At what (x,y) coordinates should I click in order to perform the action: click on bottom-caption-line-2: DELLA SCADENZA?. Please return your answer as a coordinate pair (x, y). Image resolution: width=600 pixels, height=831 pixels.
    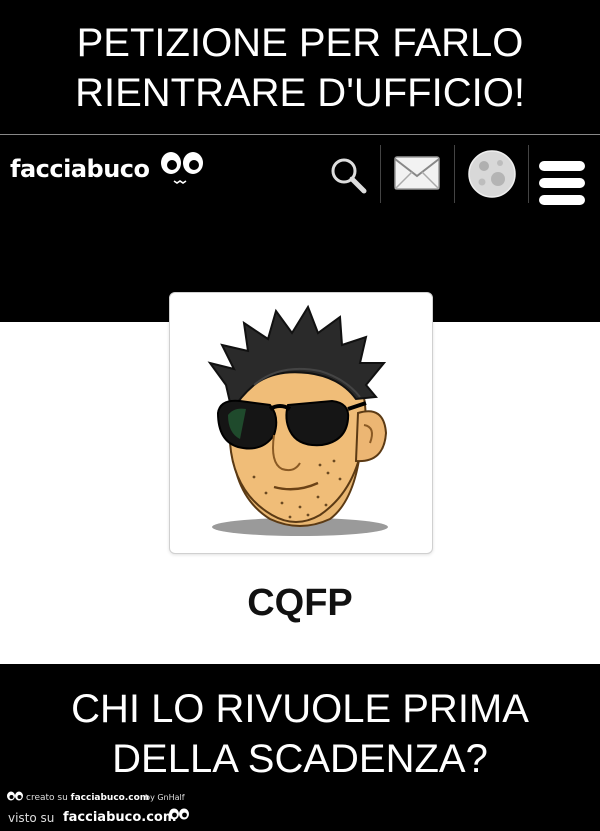
    Looking at the image, I should click on (300, 759).